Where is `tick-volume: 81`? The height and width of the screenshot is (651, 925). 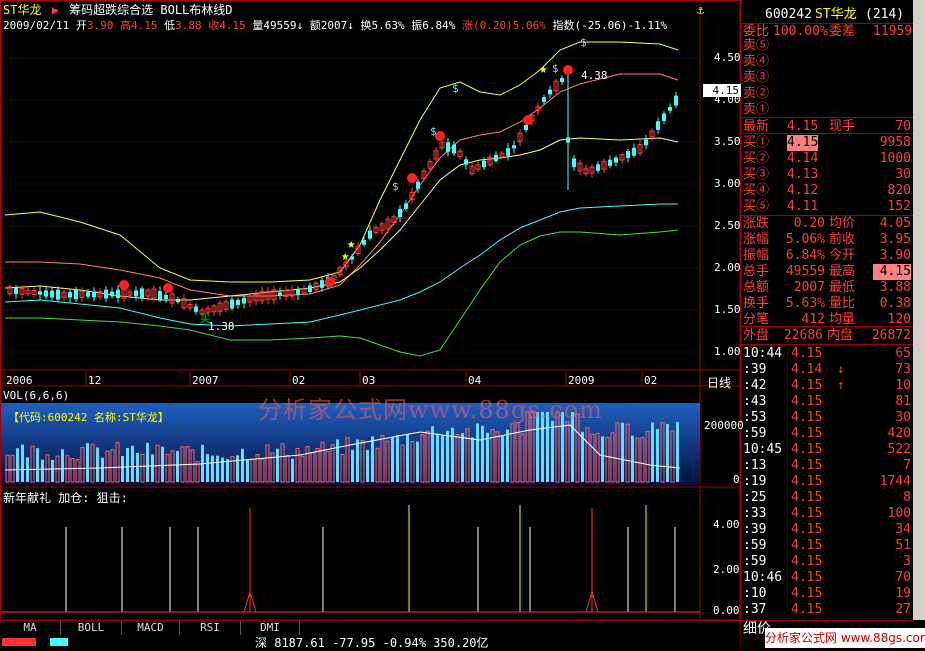
tick-volume: 81 is located at coordinates (903, 401).